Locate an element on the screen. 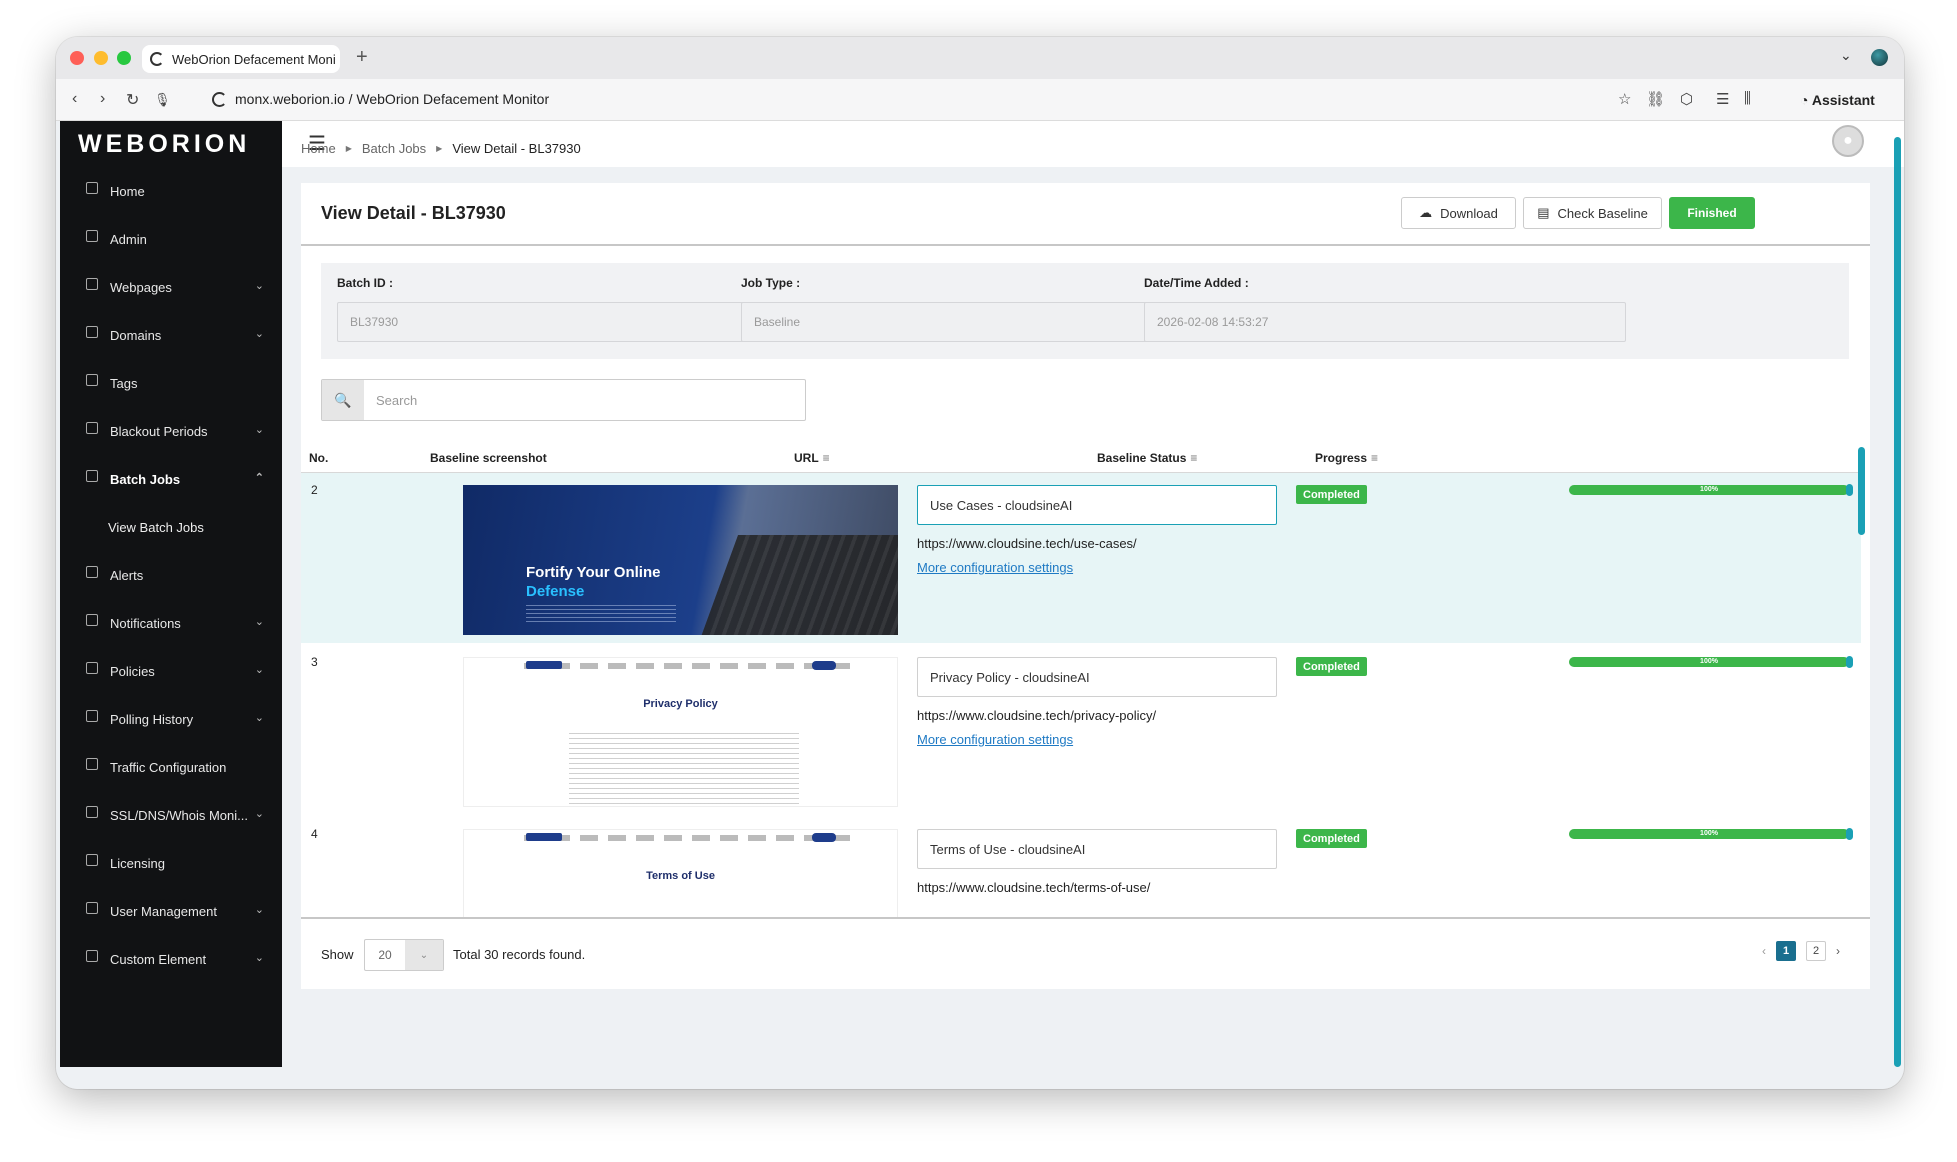 The height and width of the screenshot is (1162, 1957). bookmark-star-icon: ☆ is located at coordinates (1624, 99).